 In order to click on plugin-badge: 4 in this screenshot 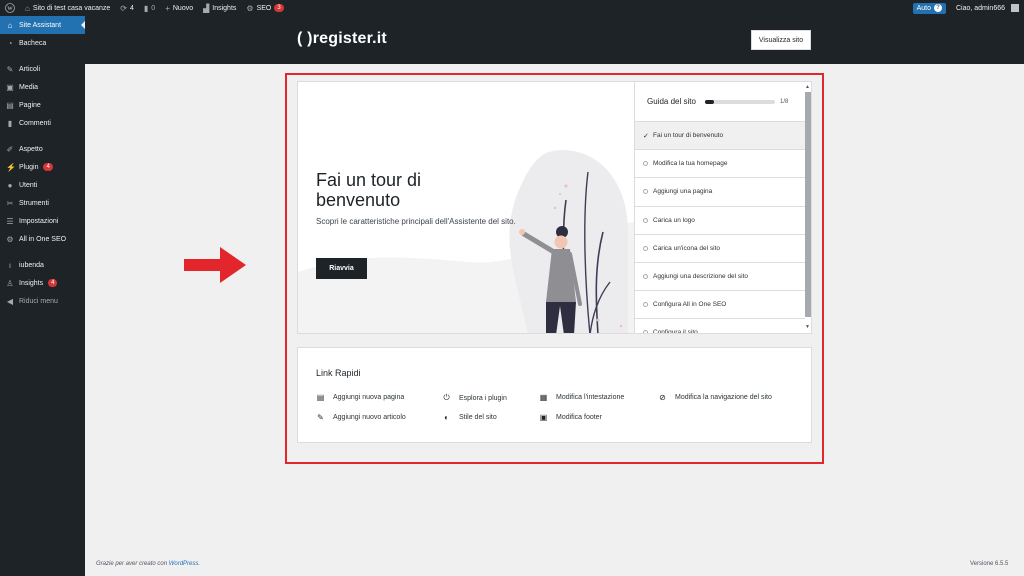, I will do `click(48, 167)`.